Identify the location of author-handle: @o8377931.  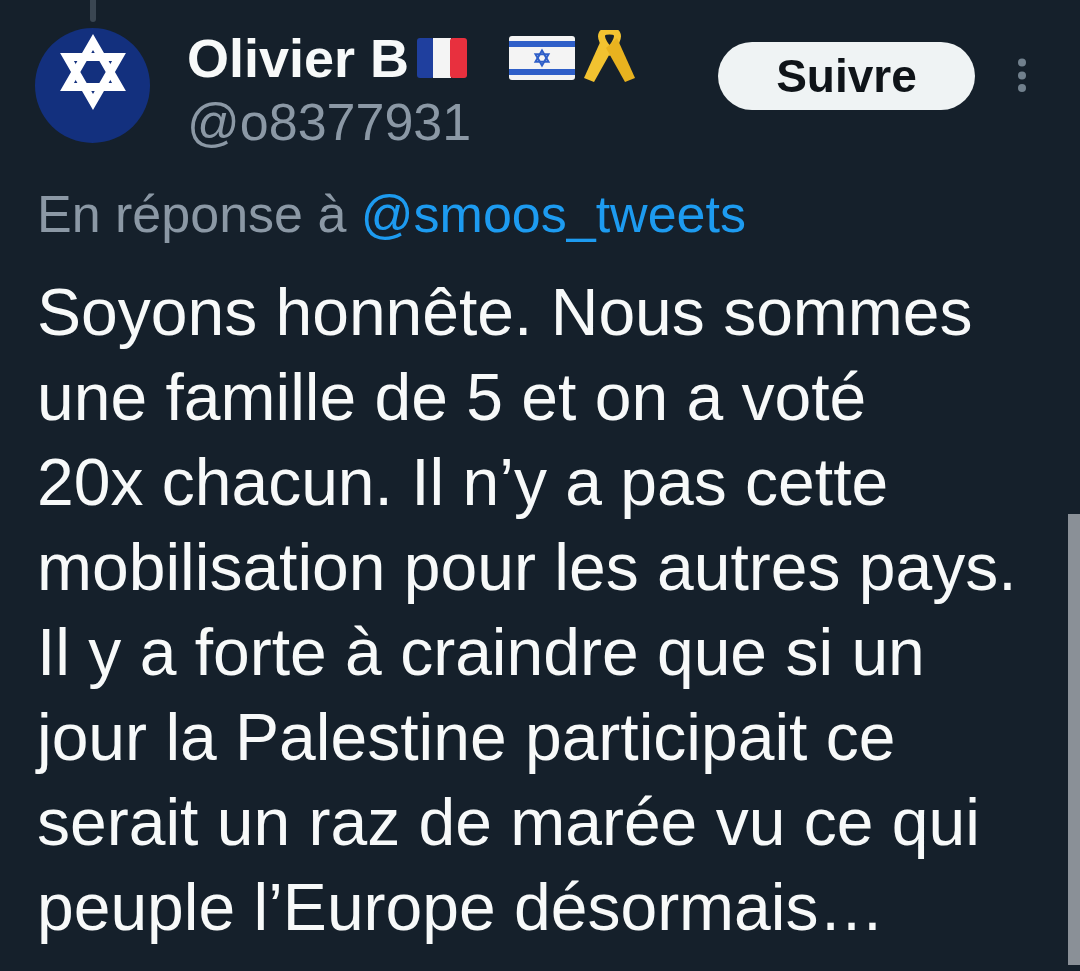
(413, 122).